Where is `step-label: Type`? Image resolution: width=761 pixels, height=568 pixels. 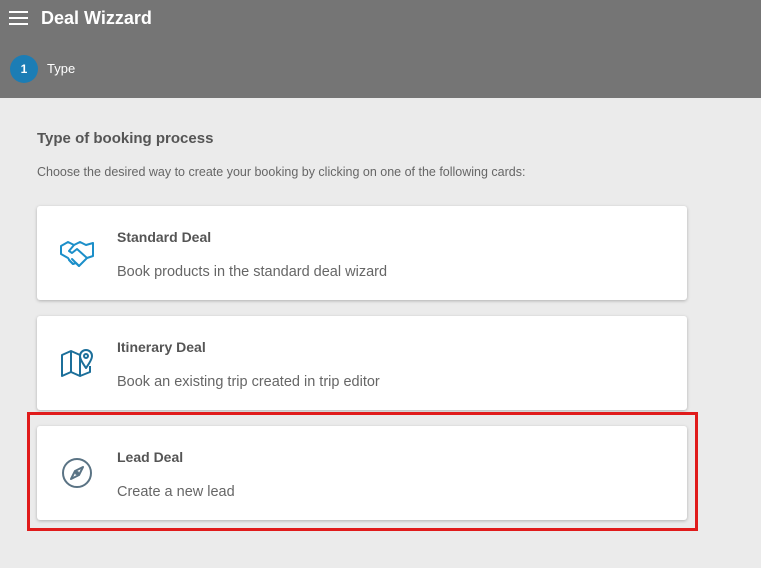
step-label: Type is located at coordinates (61, 68).